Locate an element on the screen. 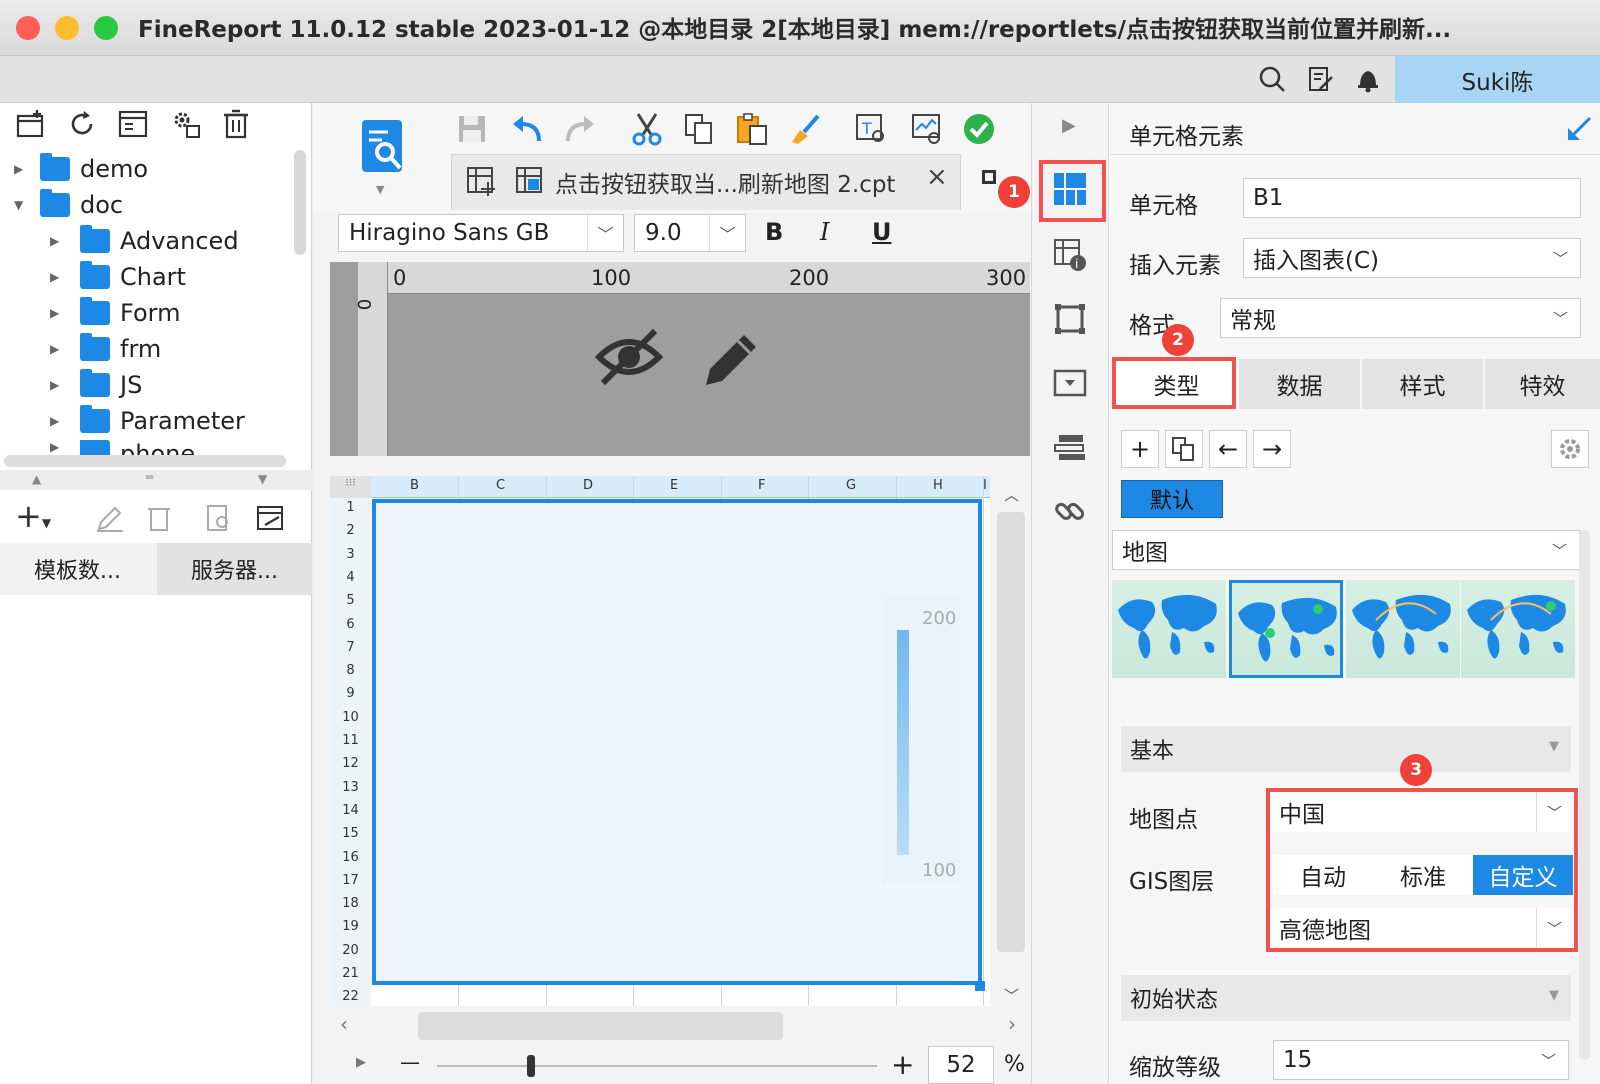  tree-item: ▶ Parameter is located at coordinates (147, 421).